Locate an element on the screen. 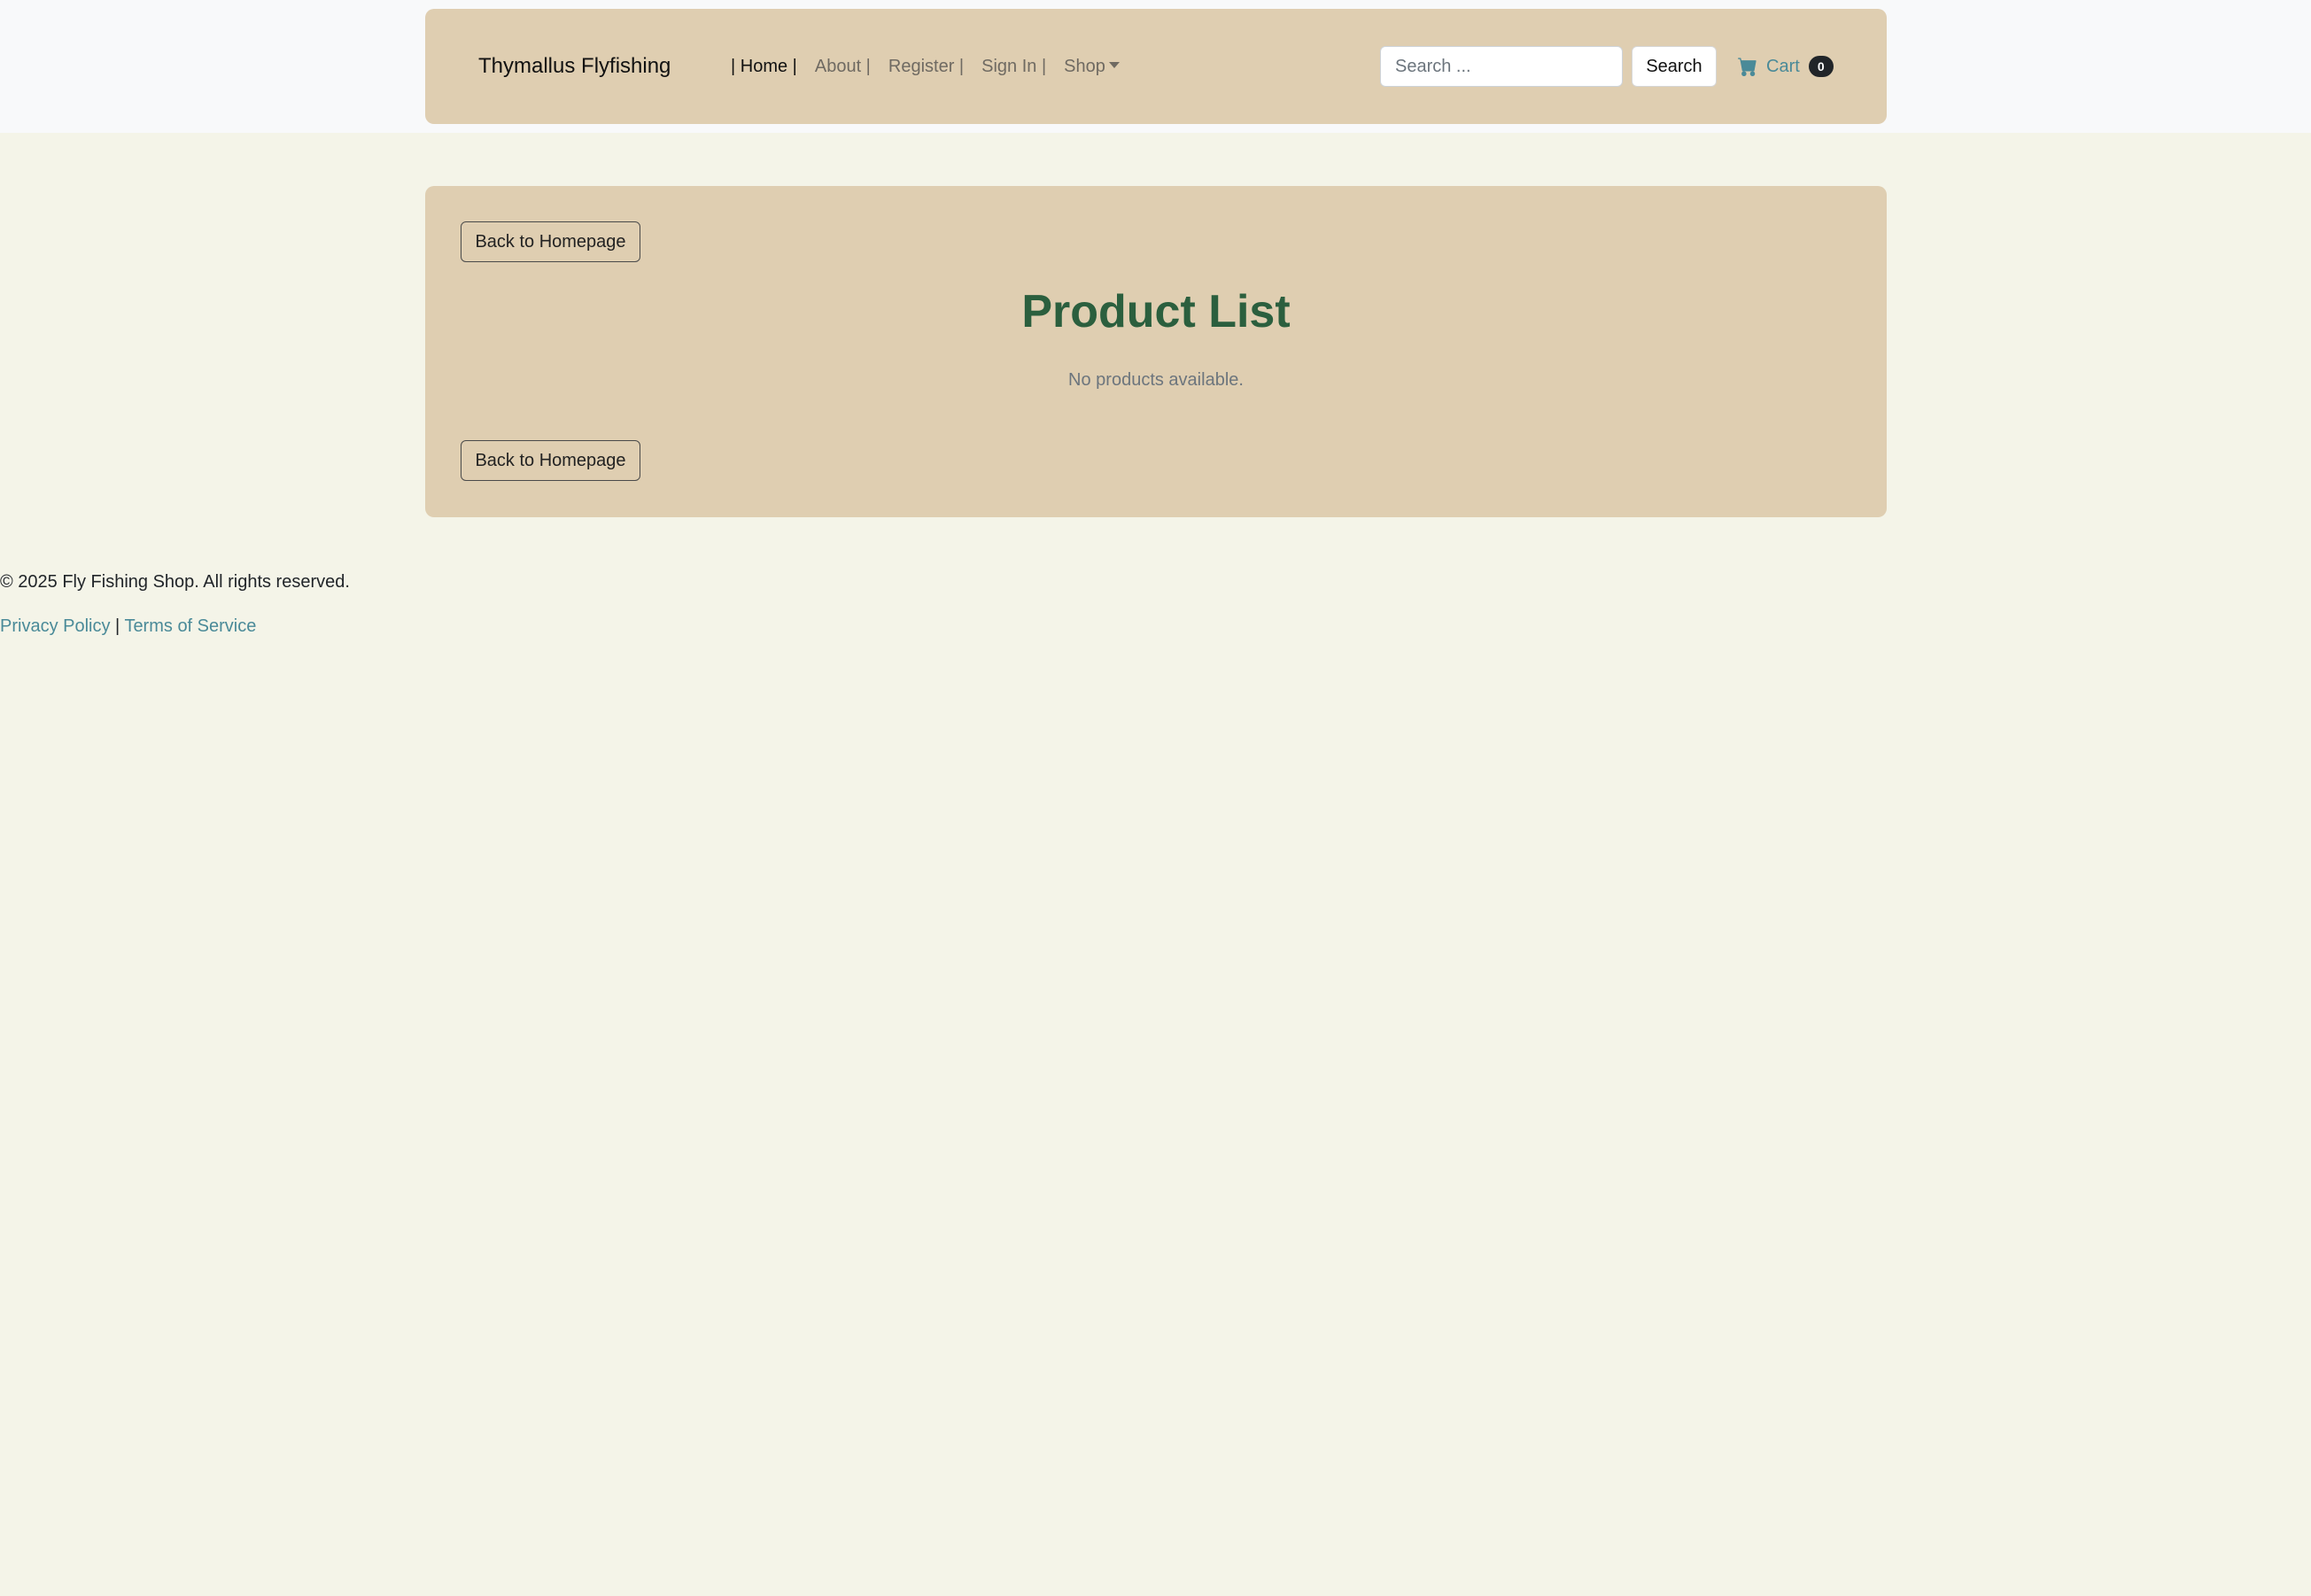  nav-shop-dropdown: Shop is located at coordinates (1092, 67).